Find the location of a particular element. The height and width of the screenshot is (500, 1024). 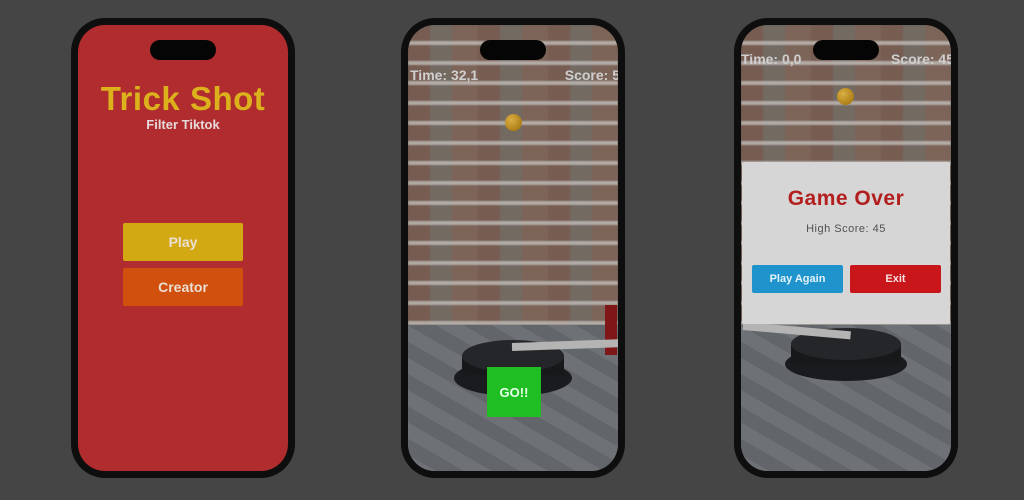

time-display: Time: 0,0 is located at coordinates (771, 59).